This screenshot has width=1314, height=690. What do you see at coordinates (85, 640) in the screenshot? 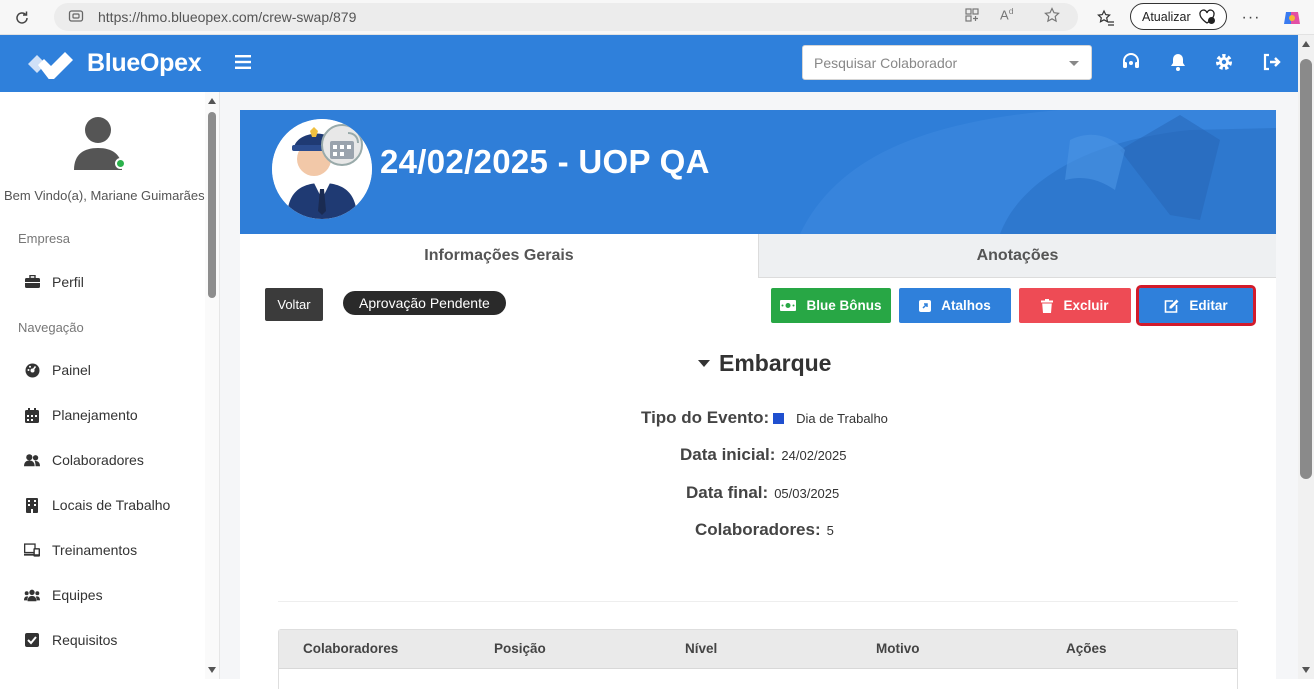
I see `sidebar-item-label: Requisitos` at bounding box center [85, 640].